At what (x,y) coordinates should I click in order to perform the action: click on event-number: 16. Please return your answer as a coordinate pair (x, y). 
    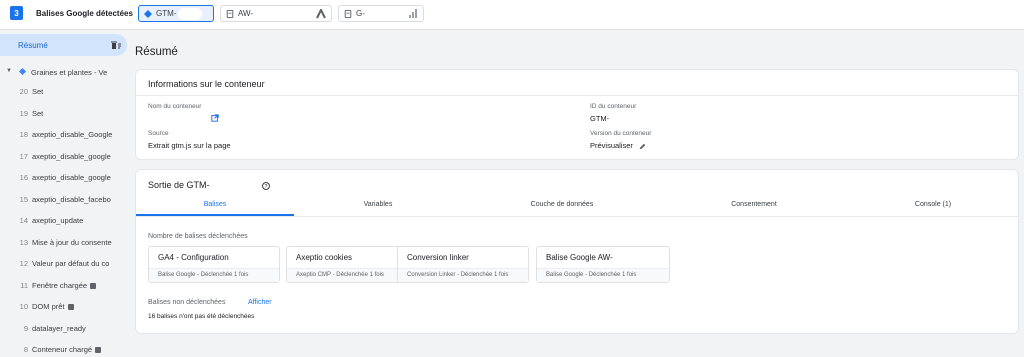
    Looking at the image, I should click on (23, 177).